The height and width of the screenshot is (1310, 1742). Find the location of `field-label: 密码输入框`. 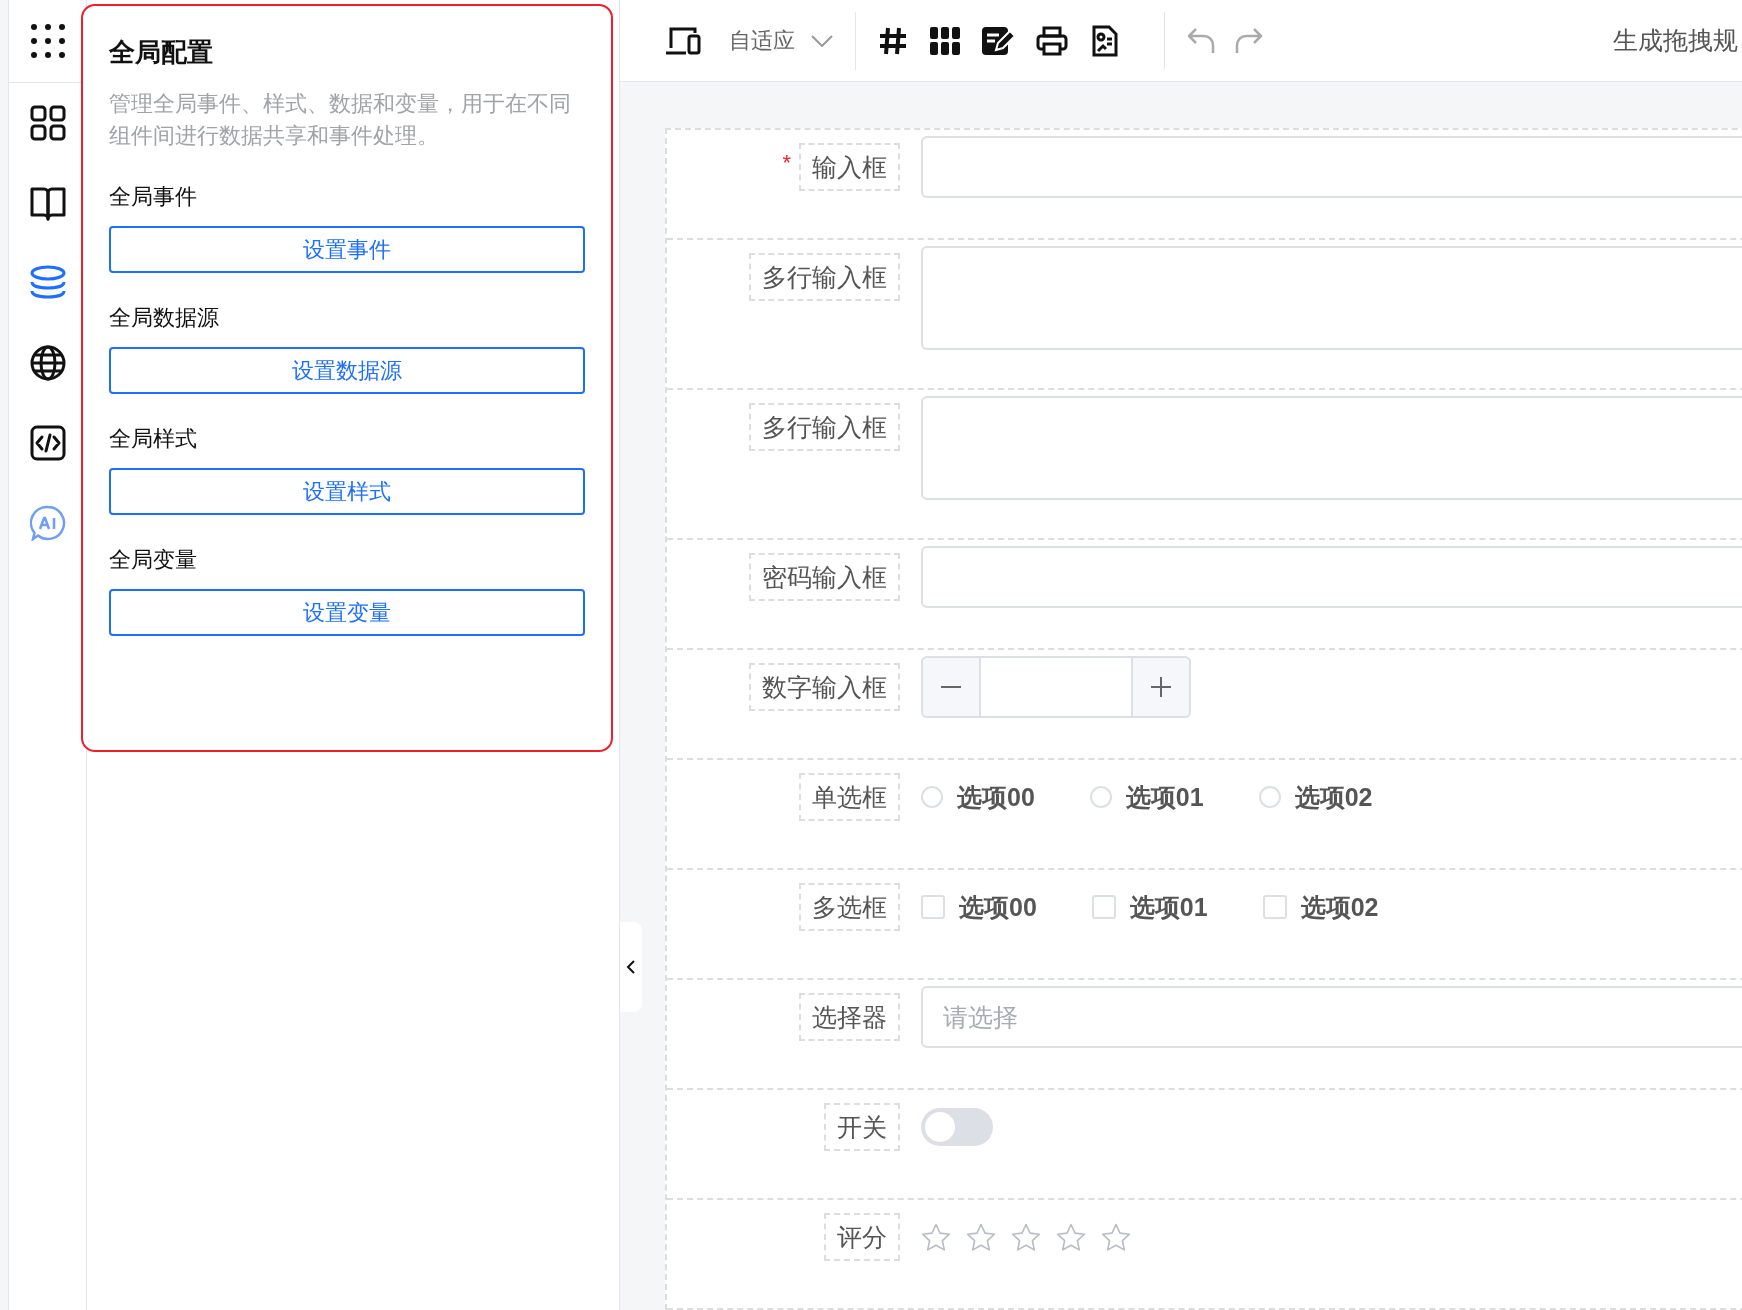

field-label: 密码输入框 is located at coordinates (824, 577).